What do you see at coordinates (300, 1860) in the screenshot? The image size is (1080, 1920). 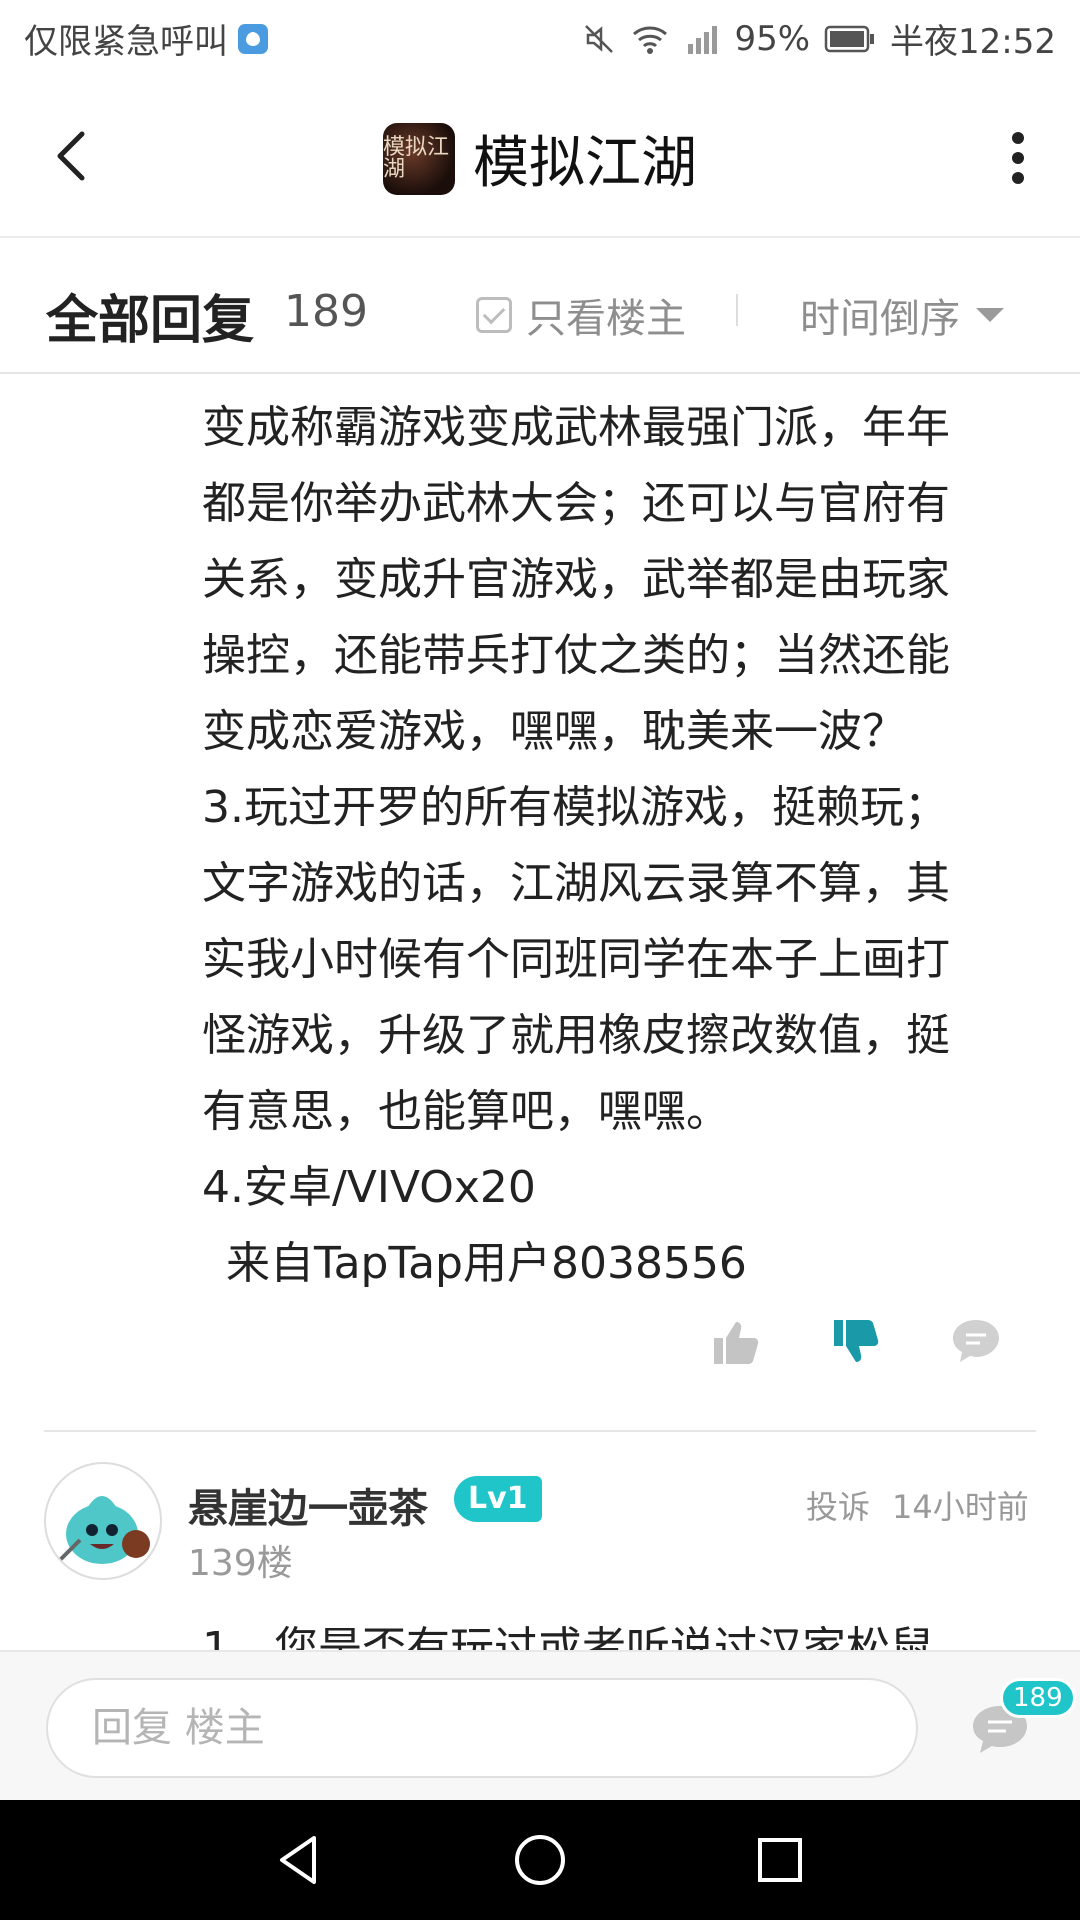 I see `nav-back-icon` at bounding box center [300, 1860].